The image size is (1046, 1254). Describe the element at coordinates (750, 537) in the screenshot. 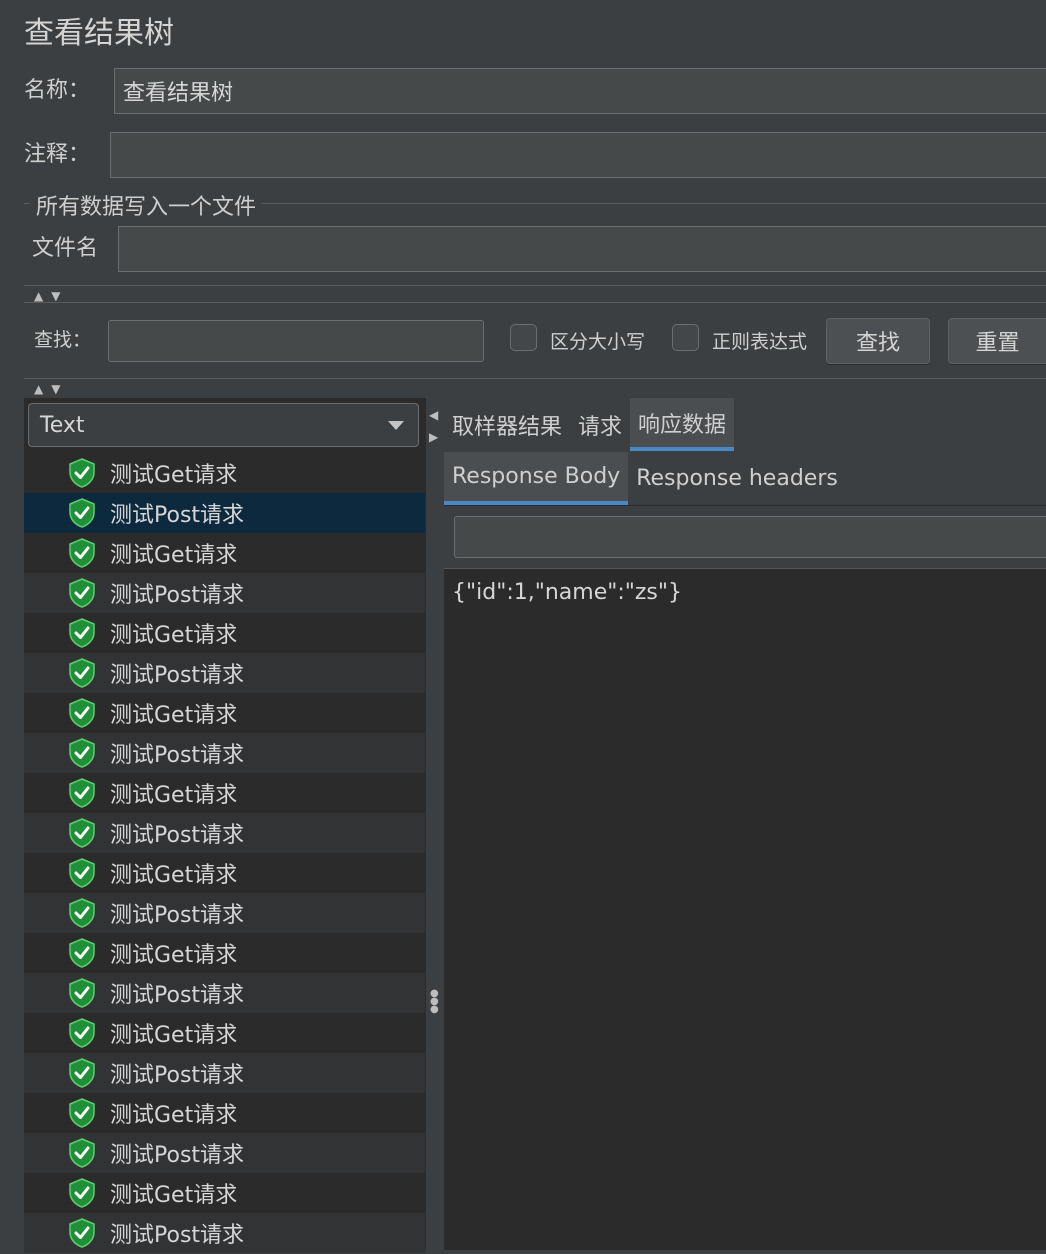

I see `response-search-input` at that location.